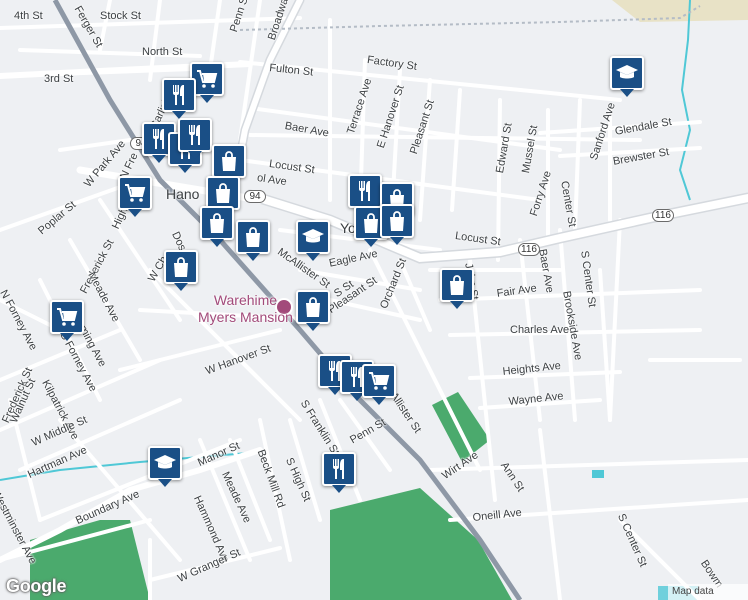  What do you see at coordinates (461, 427) in the screenshot?
I see `park-area-field` at bounding box center [461, 427].